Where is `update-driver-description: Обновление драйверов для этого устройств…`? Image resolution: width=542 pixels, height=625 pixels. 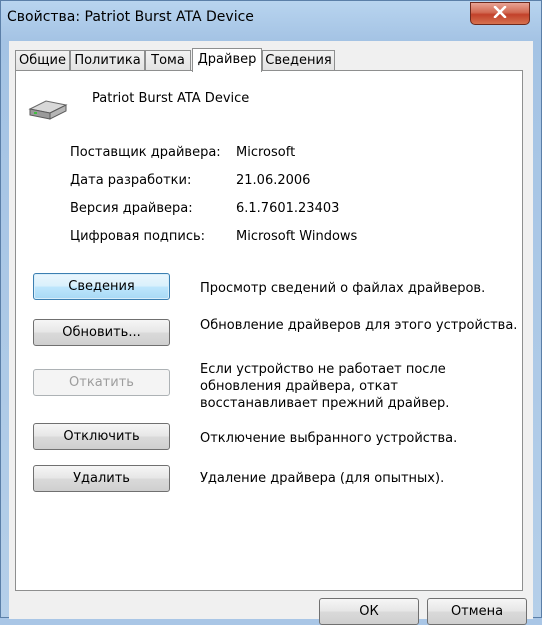 update-driver-description: Обновление драйверов для этого устройств… is located at coordinates (359, 325).